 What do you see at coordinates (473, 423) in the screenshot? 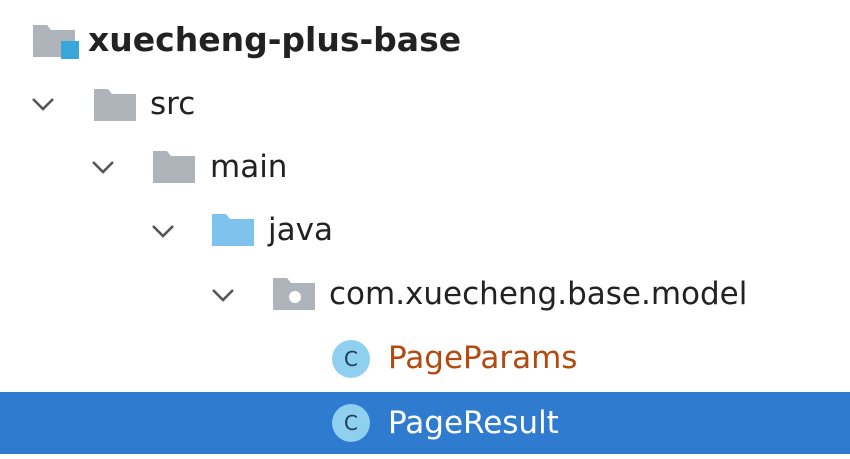
I see `class-label-pageresult: PageResult` at bounding box center [473, 423].